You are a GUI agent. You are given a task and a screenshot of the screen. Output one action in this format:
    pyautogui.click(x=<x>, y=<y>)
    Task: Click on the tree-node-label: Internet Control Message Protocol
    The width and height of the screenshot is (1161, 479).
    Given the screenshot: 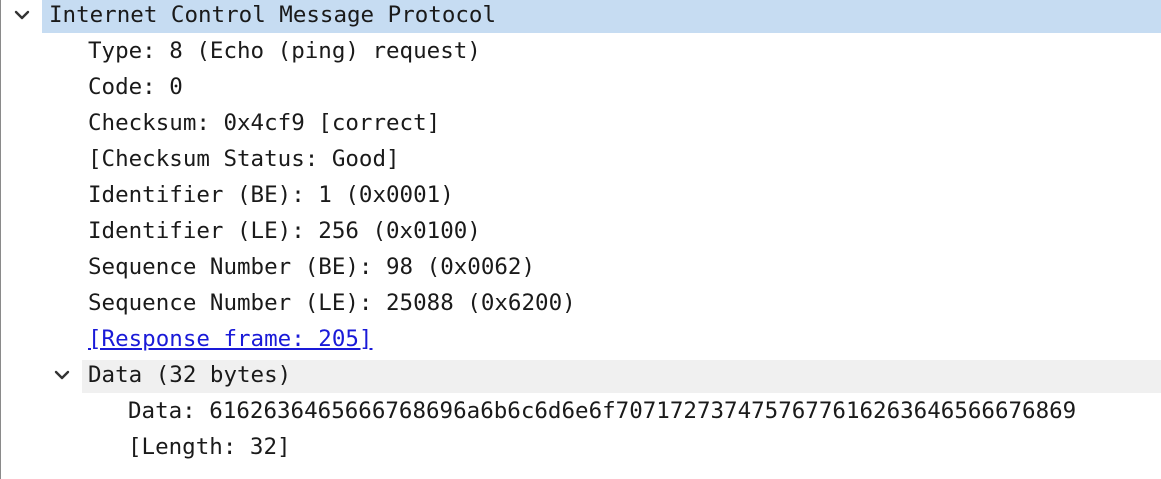 What is the action you would take?
    pyautogui.click(x=273, y=15)
    